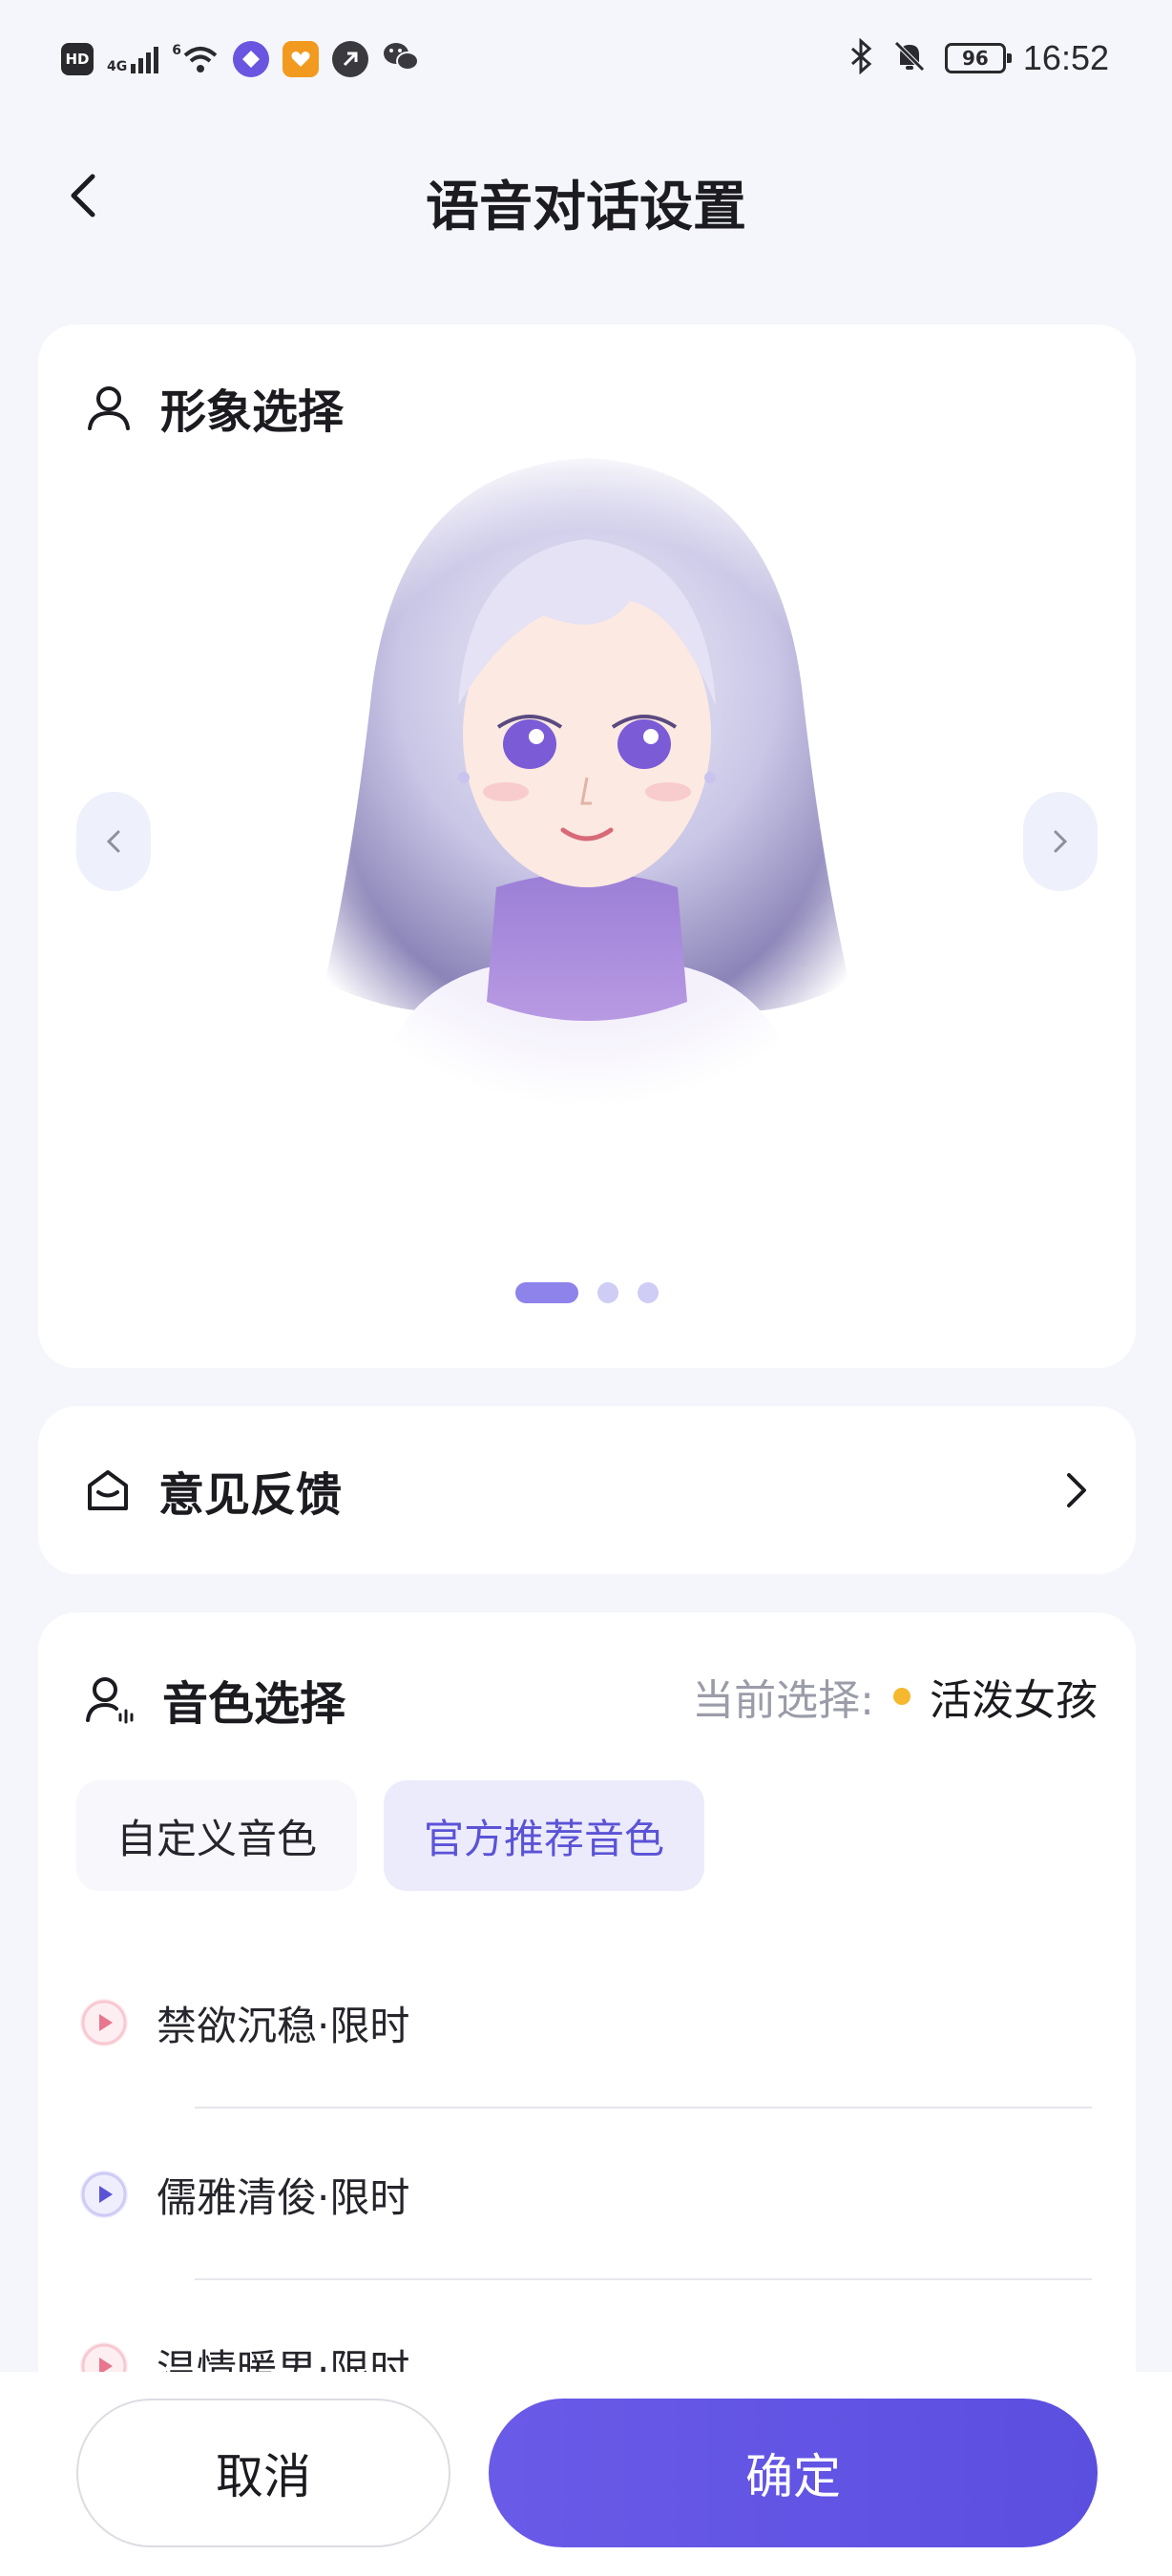 The image size is (1172, 2576). Describe the element at coordinates (263, 2473) in the screenshot. I see `cancel-button: 取消` at that location.